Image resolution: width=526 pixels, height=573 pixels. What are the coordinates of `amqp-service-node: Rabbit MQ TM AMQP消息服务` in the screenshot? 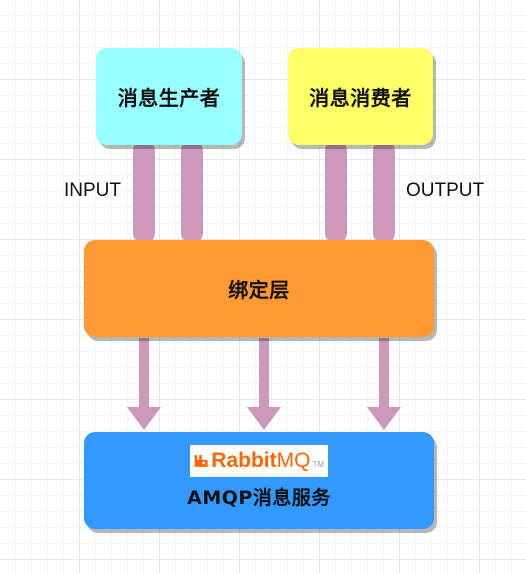 It's located at (259, 480).